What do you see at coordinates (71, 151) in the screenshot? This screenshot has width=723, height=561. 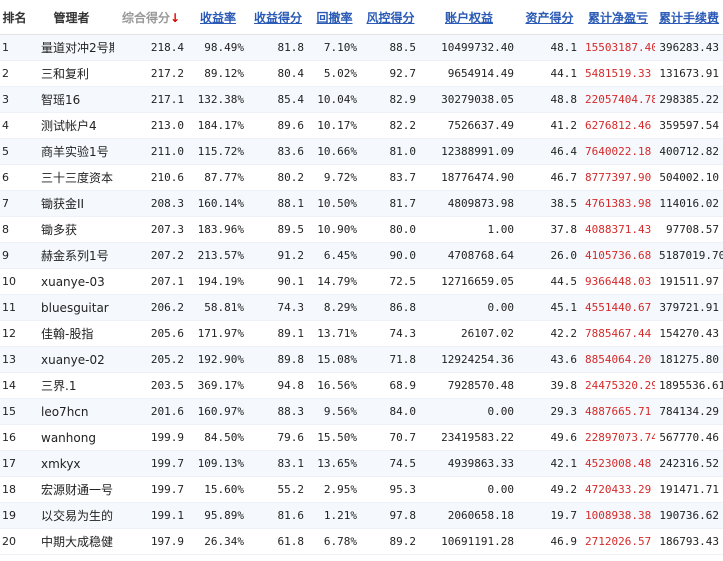 I see `manager-name-cell: 商羊实验1号` at bounding box center [71, 151].